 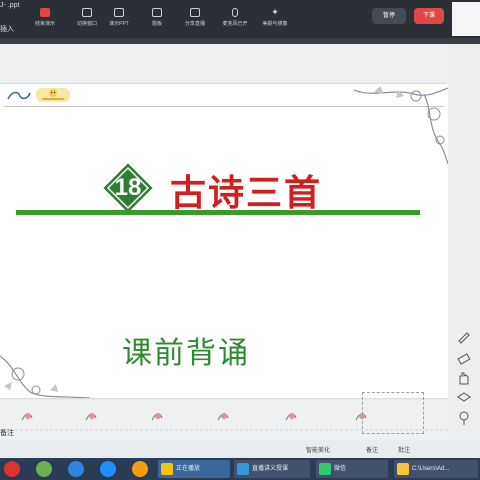 I want to click on beauty-mirror-button: ✦ 美颜与镜像, so click(x=275, y=21).